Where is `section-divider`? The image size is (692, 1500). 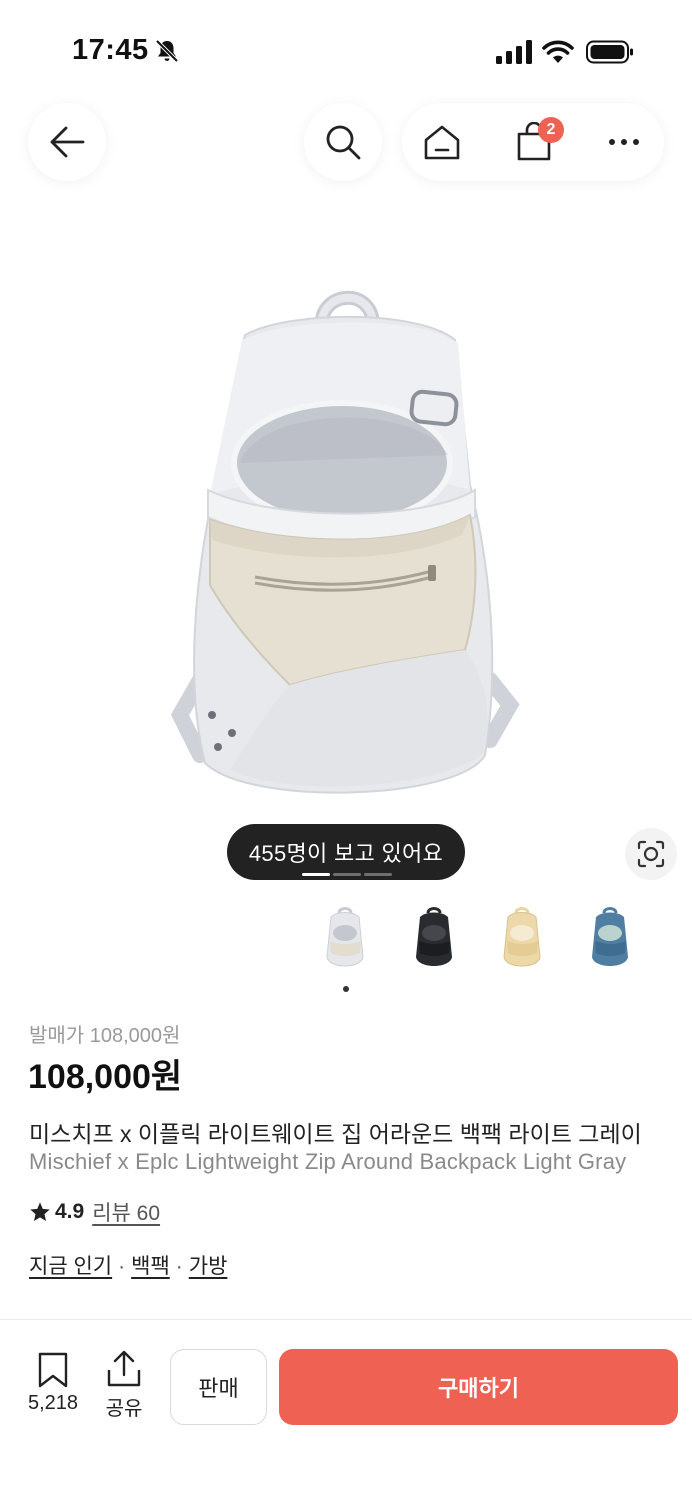 section-divider is located at coordinates (346, 1319).